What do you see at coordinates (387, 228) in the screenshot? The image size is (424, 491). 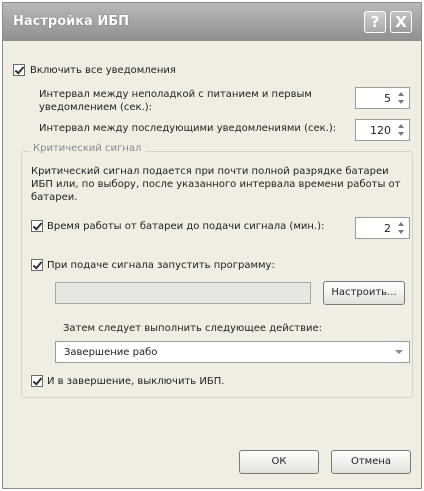 I see `battery-time-value: 2` at bounding box center [387, 228].